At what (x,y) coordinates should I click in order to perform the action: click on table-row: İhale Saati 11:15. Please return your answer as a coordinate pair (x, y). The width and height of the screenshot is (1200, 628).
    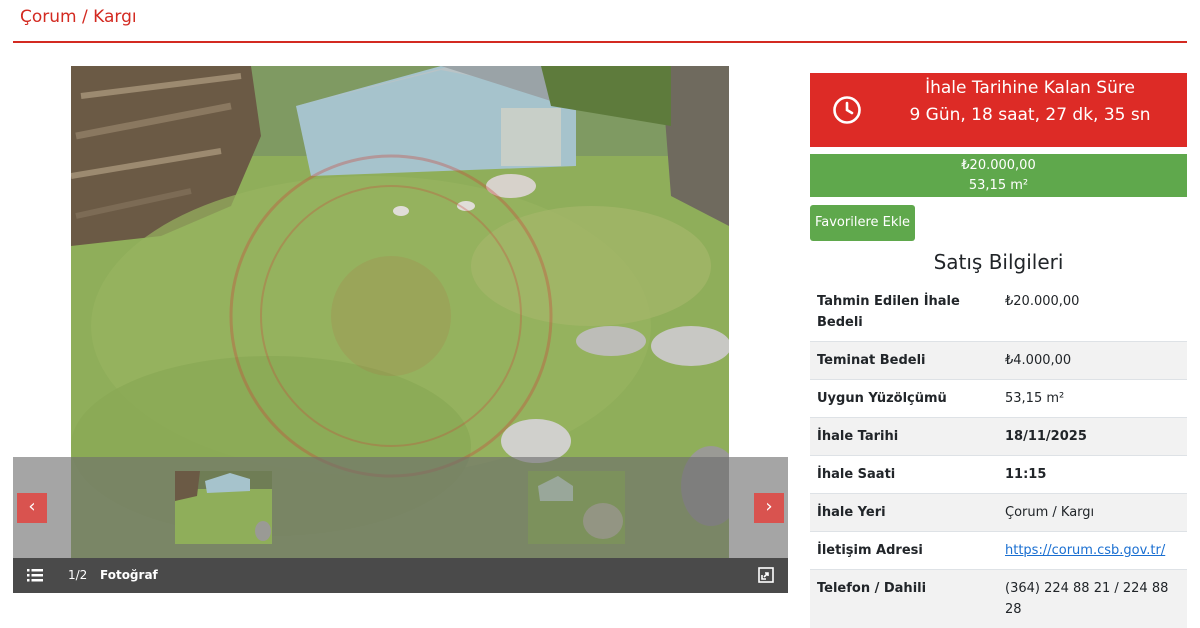
    Looking at the image, I should click on (998, 474).